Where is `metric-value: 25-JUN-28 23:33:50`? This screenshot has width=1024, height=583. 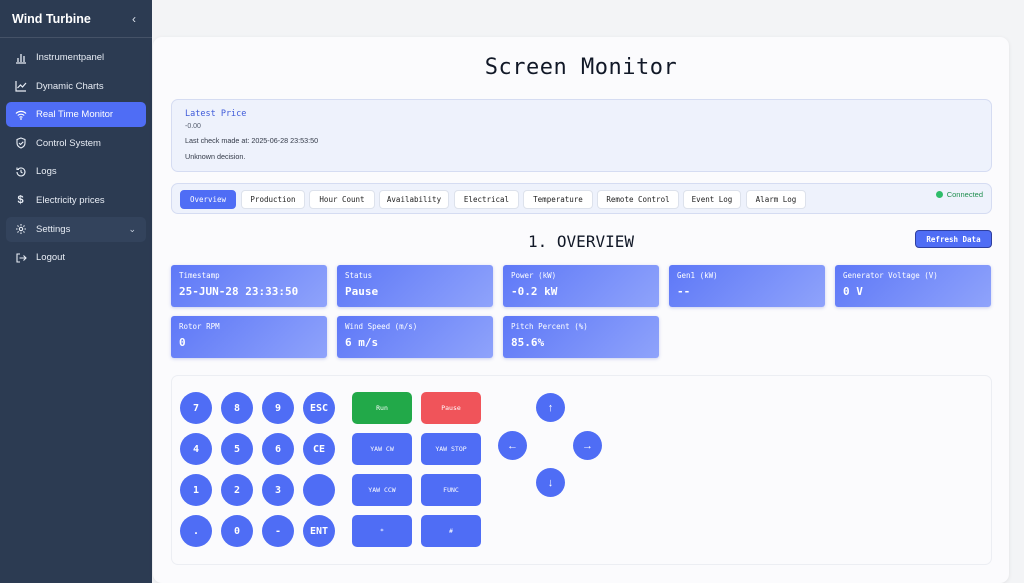
metric-value: 25-JUN-28 23:33:50 is located at coordinates (239, 291).